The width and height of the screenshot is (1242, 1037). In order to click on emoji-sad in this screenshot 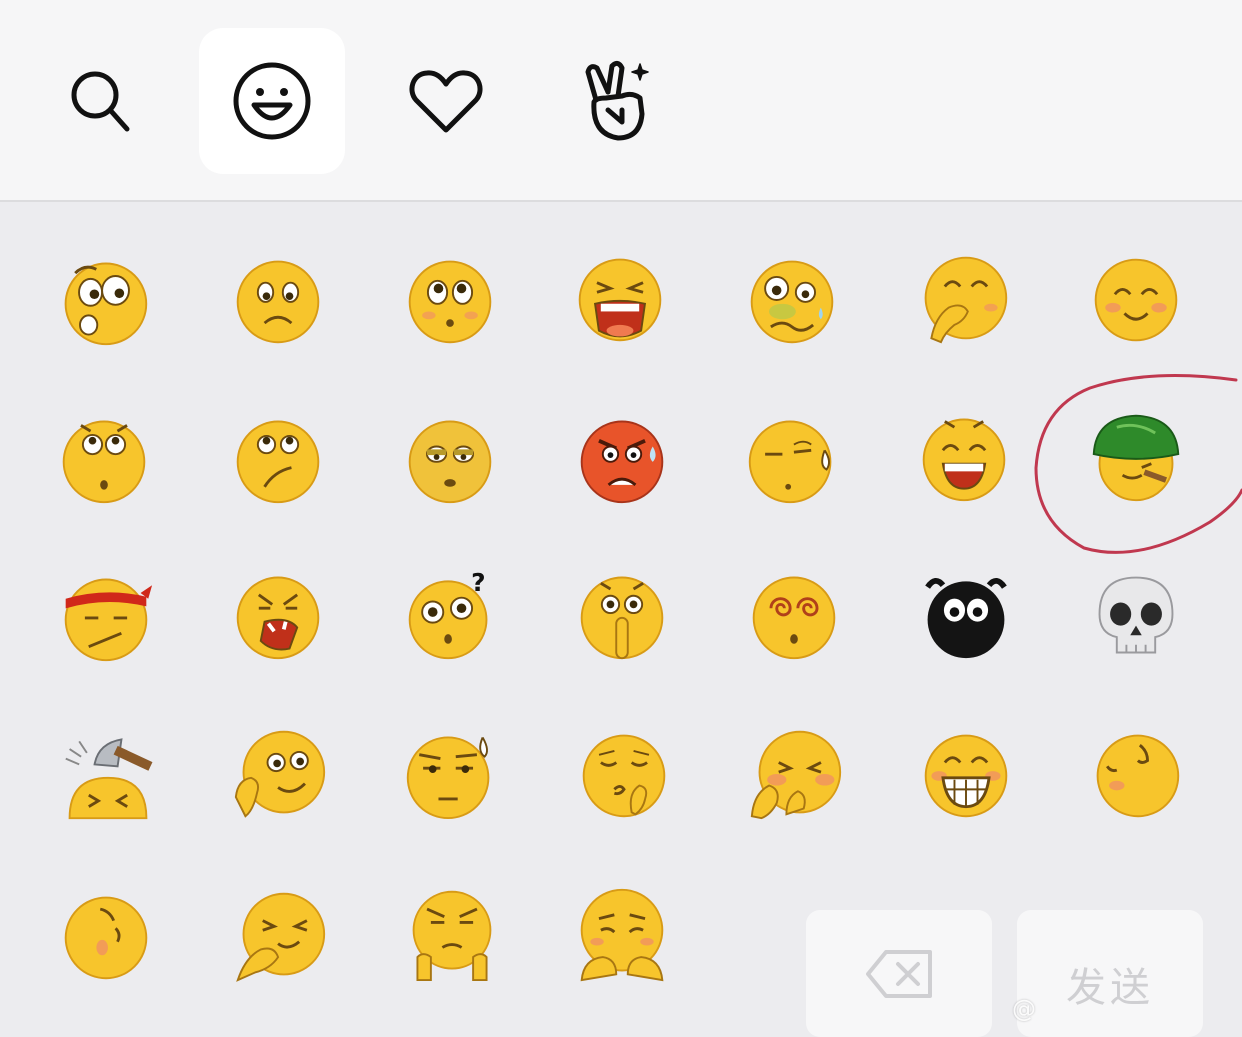, I will do `click(278, 300)`.